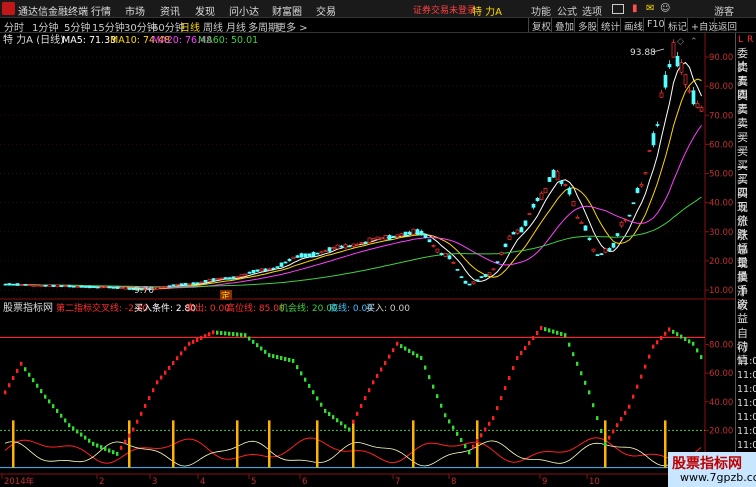 The image size is (756, 487). Describe the element at coordinates (14, 26) in the screenshot. I see `period-fenshi: 分时` at that location.